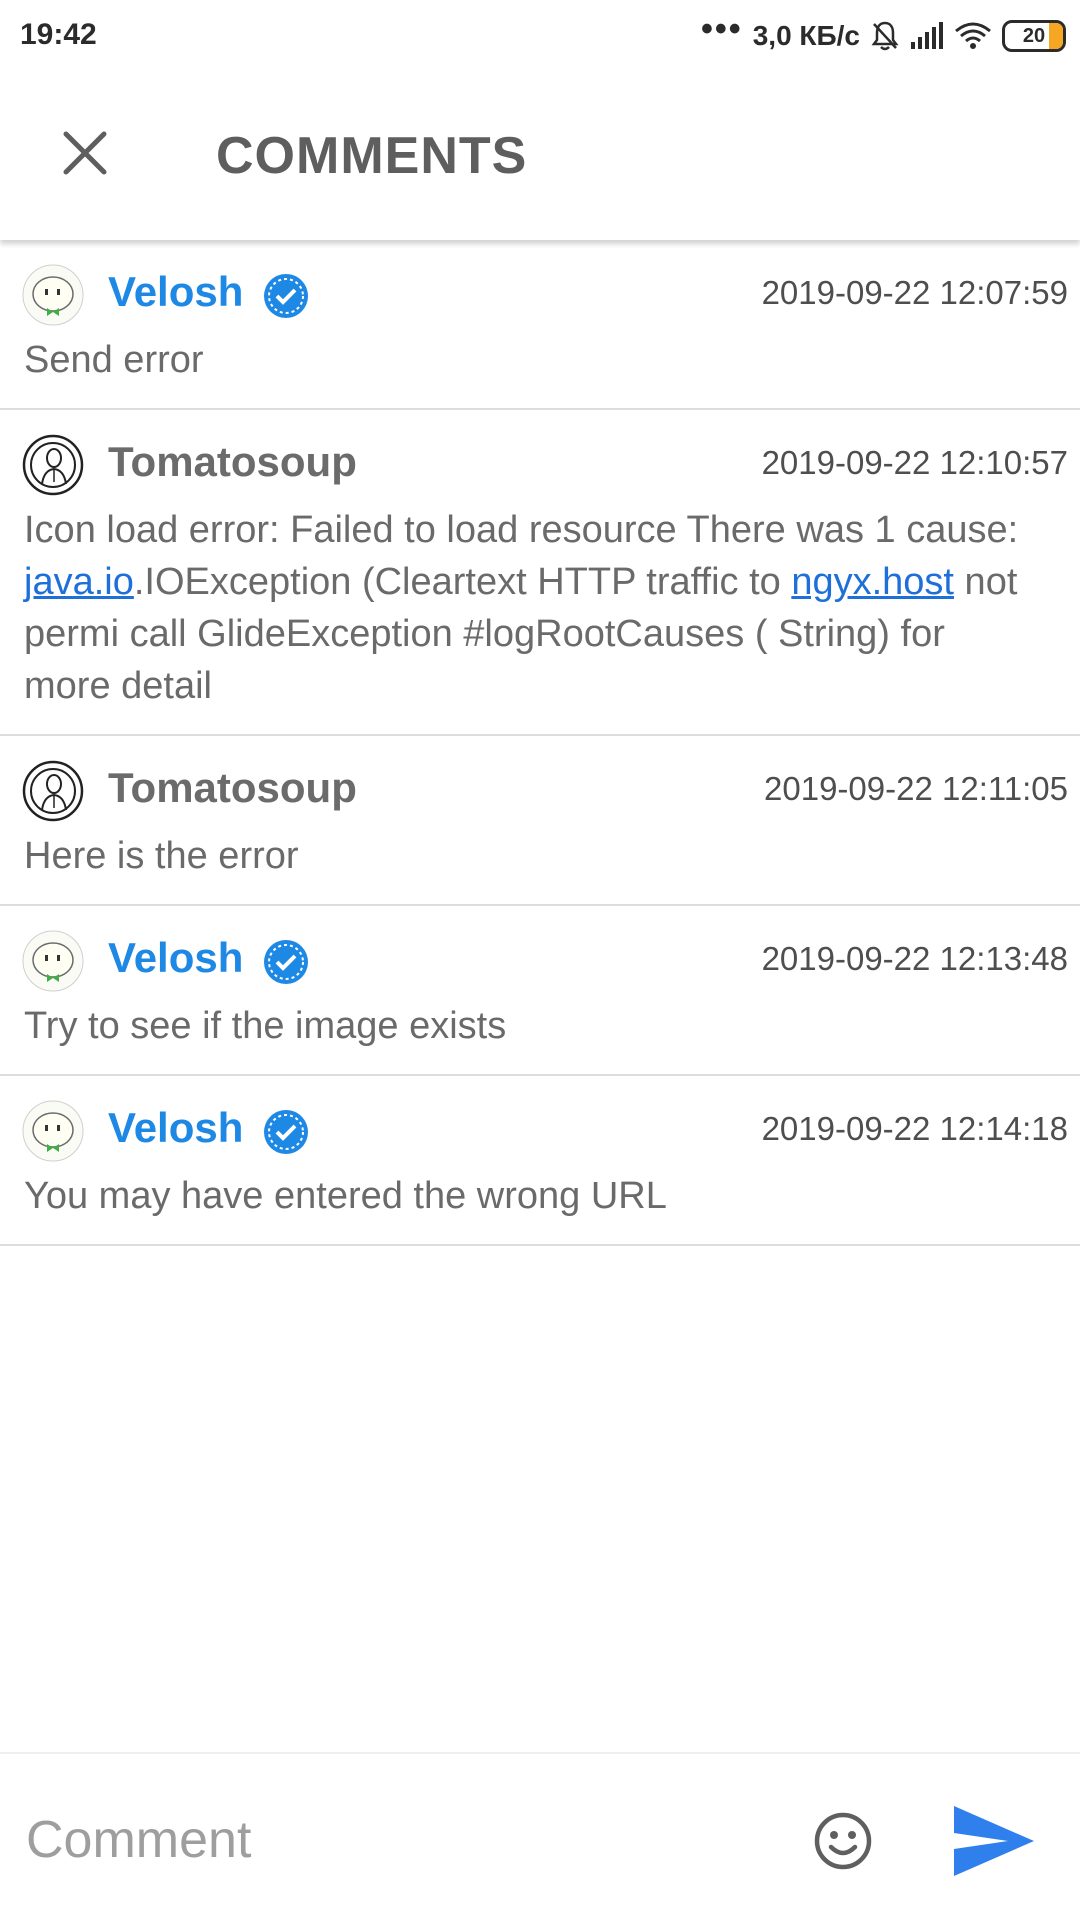 This screenshot has width=1080, height=1922. Describe the element at coordinates (372, 156) in the screenshot. I see `page-title: COMMENTS` at that location.